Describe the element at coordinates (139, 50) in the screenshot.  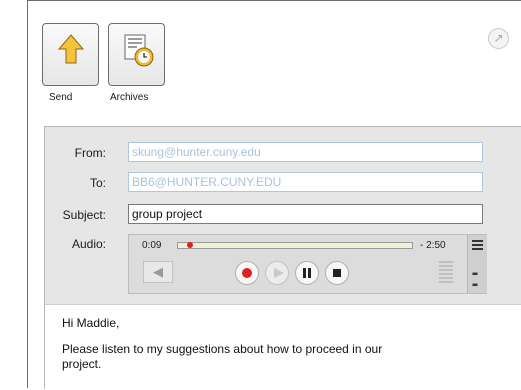
I see `archive-clock-icon` at that location.